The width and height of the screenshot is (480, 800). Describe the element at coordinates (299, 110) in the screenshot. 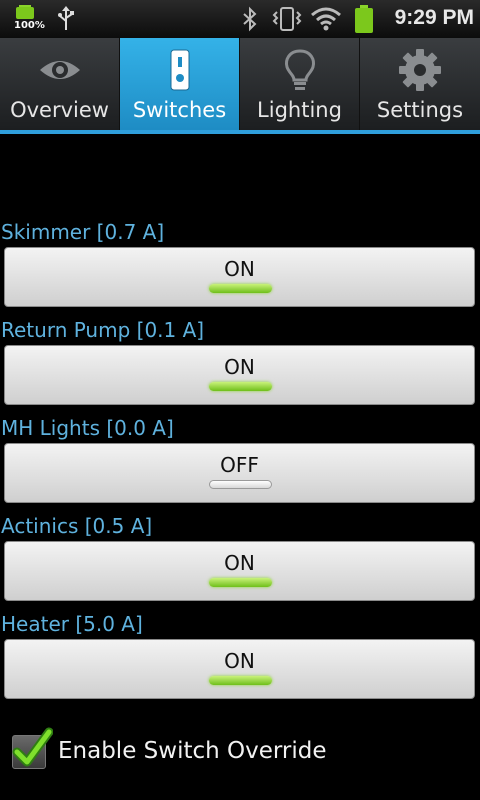

I see `tab-label: Lighting` at that location.